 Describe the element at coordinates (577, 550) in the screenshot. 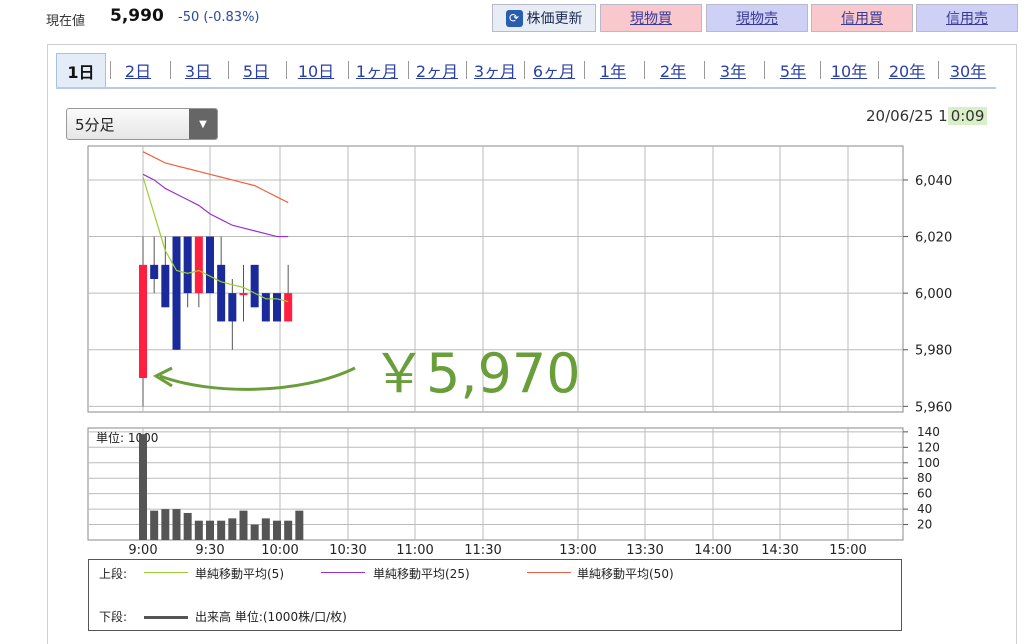

I see `x-tick-label: 13:00` at that location.